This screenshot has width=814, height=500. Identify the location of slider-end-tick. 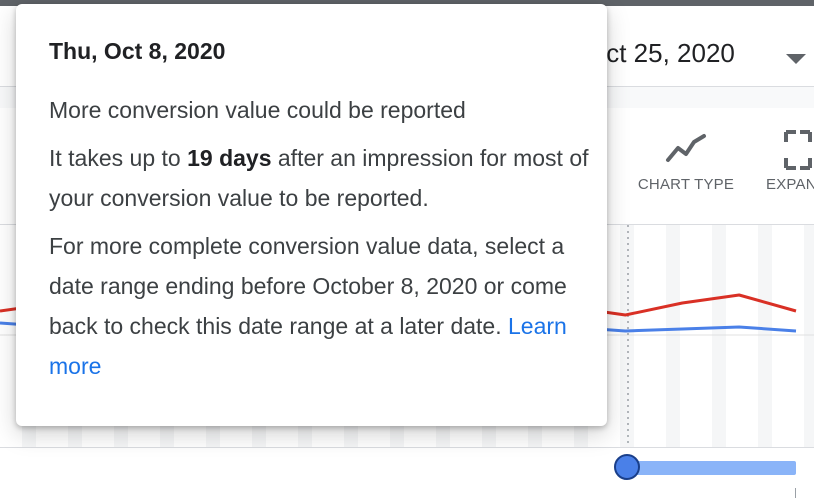
(795, 493).